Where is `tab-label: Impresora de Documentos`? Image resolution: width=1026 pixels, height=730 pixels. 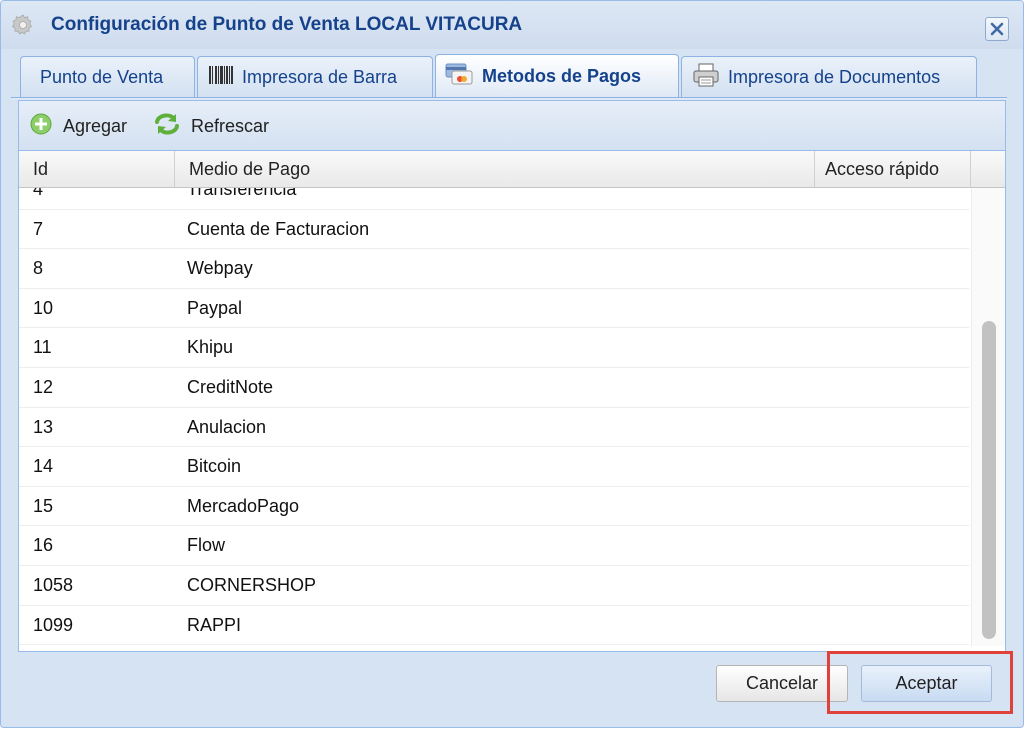 tab-label: Impresora de Documentos is located at coordinates (834, 76).